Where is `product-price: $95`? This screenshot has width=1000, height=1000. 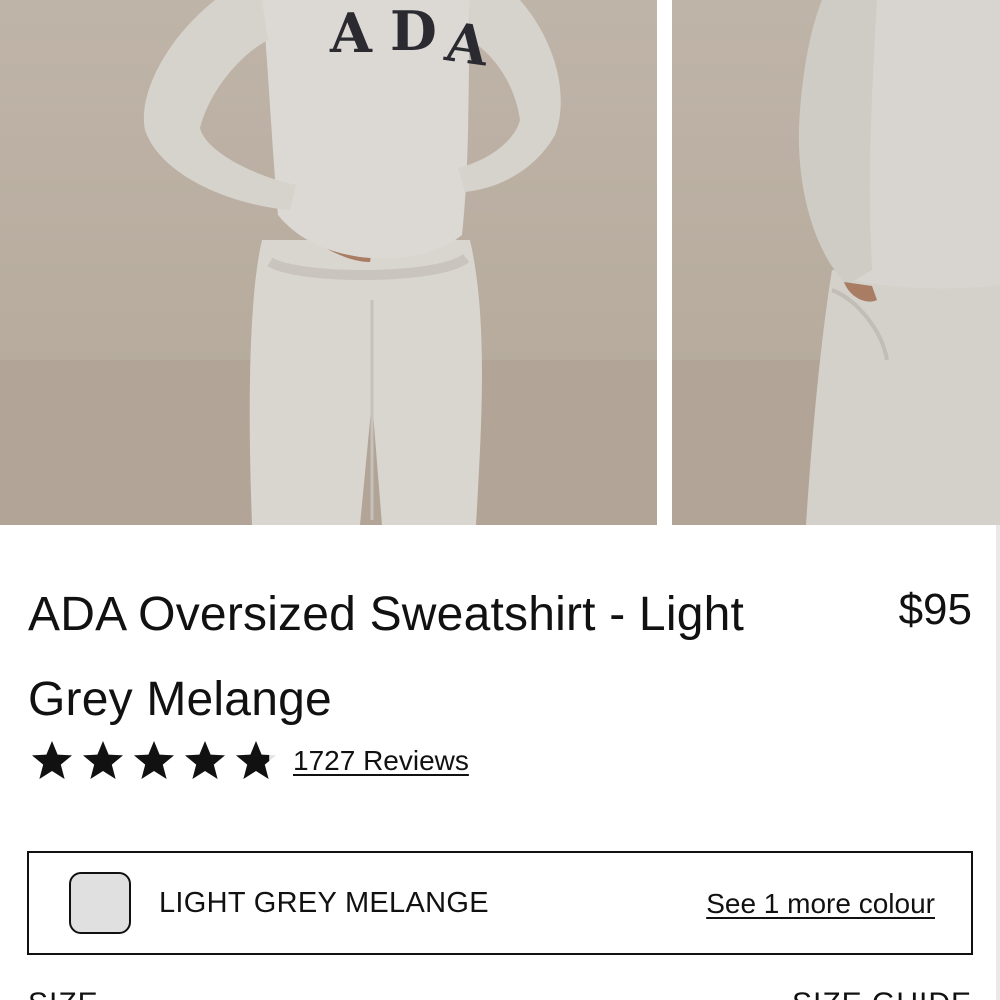 product-price: $95 is located at coordinates (935, 609).